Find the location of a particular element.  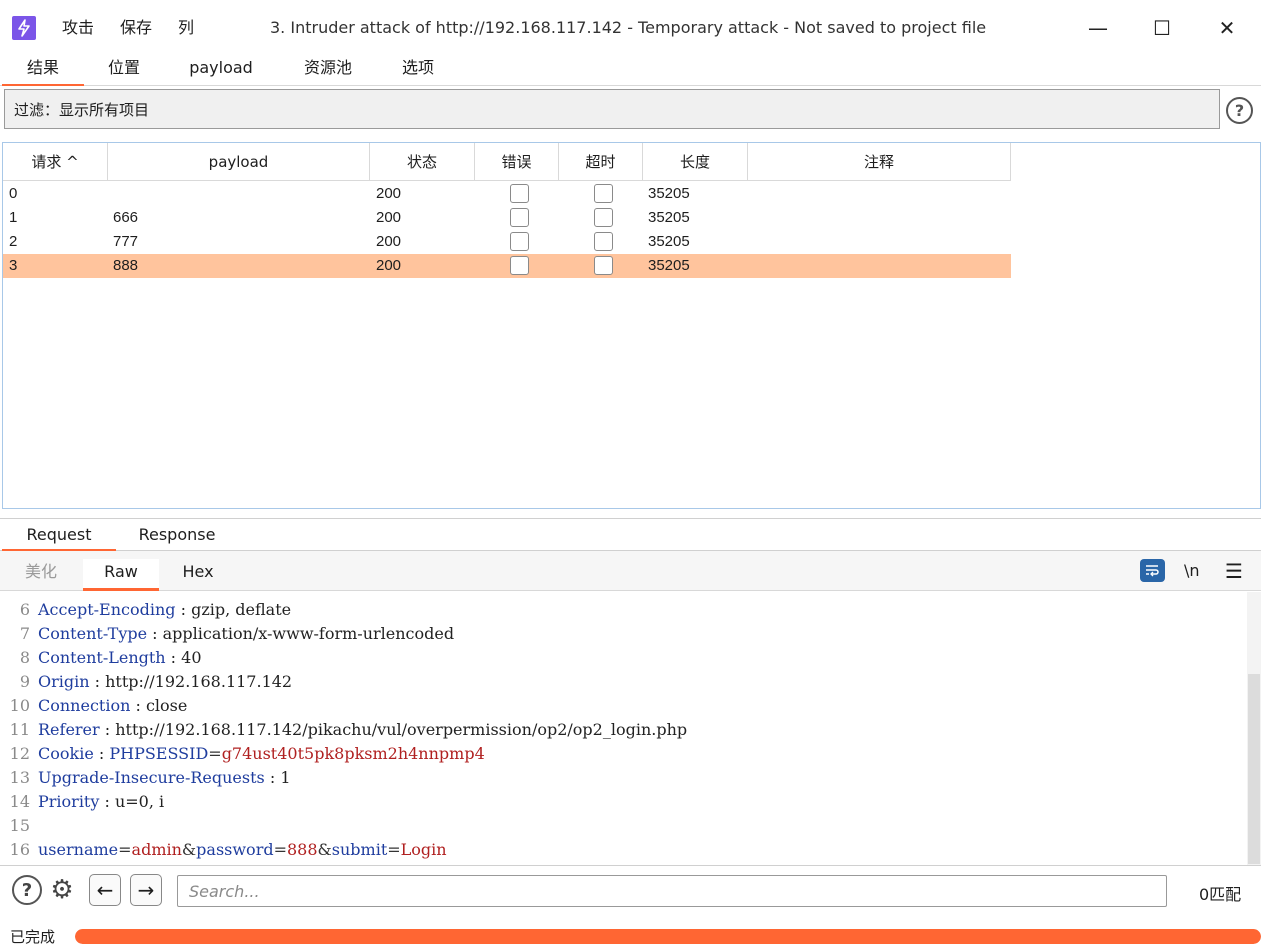

close-button: ✕ is located at coordinates (1227, 28).